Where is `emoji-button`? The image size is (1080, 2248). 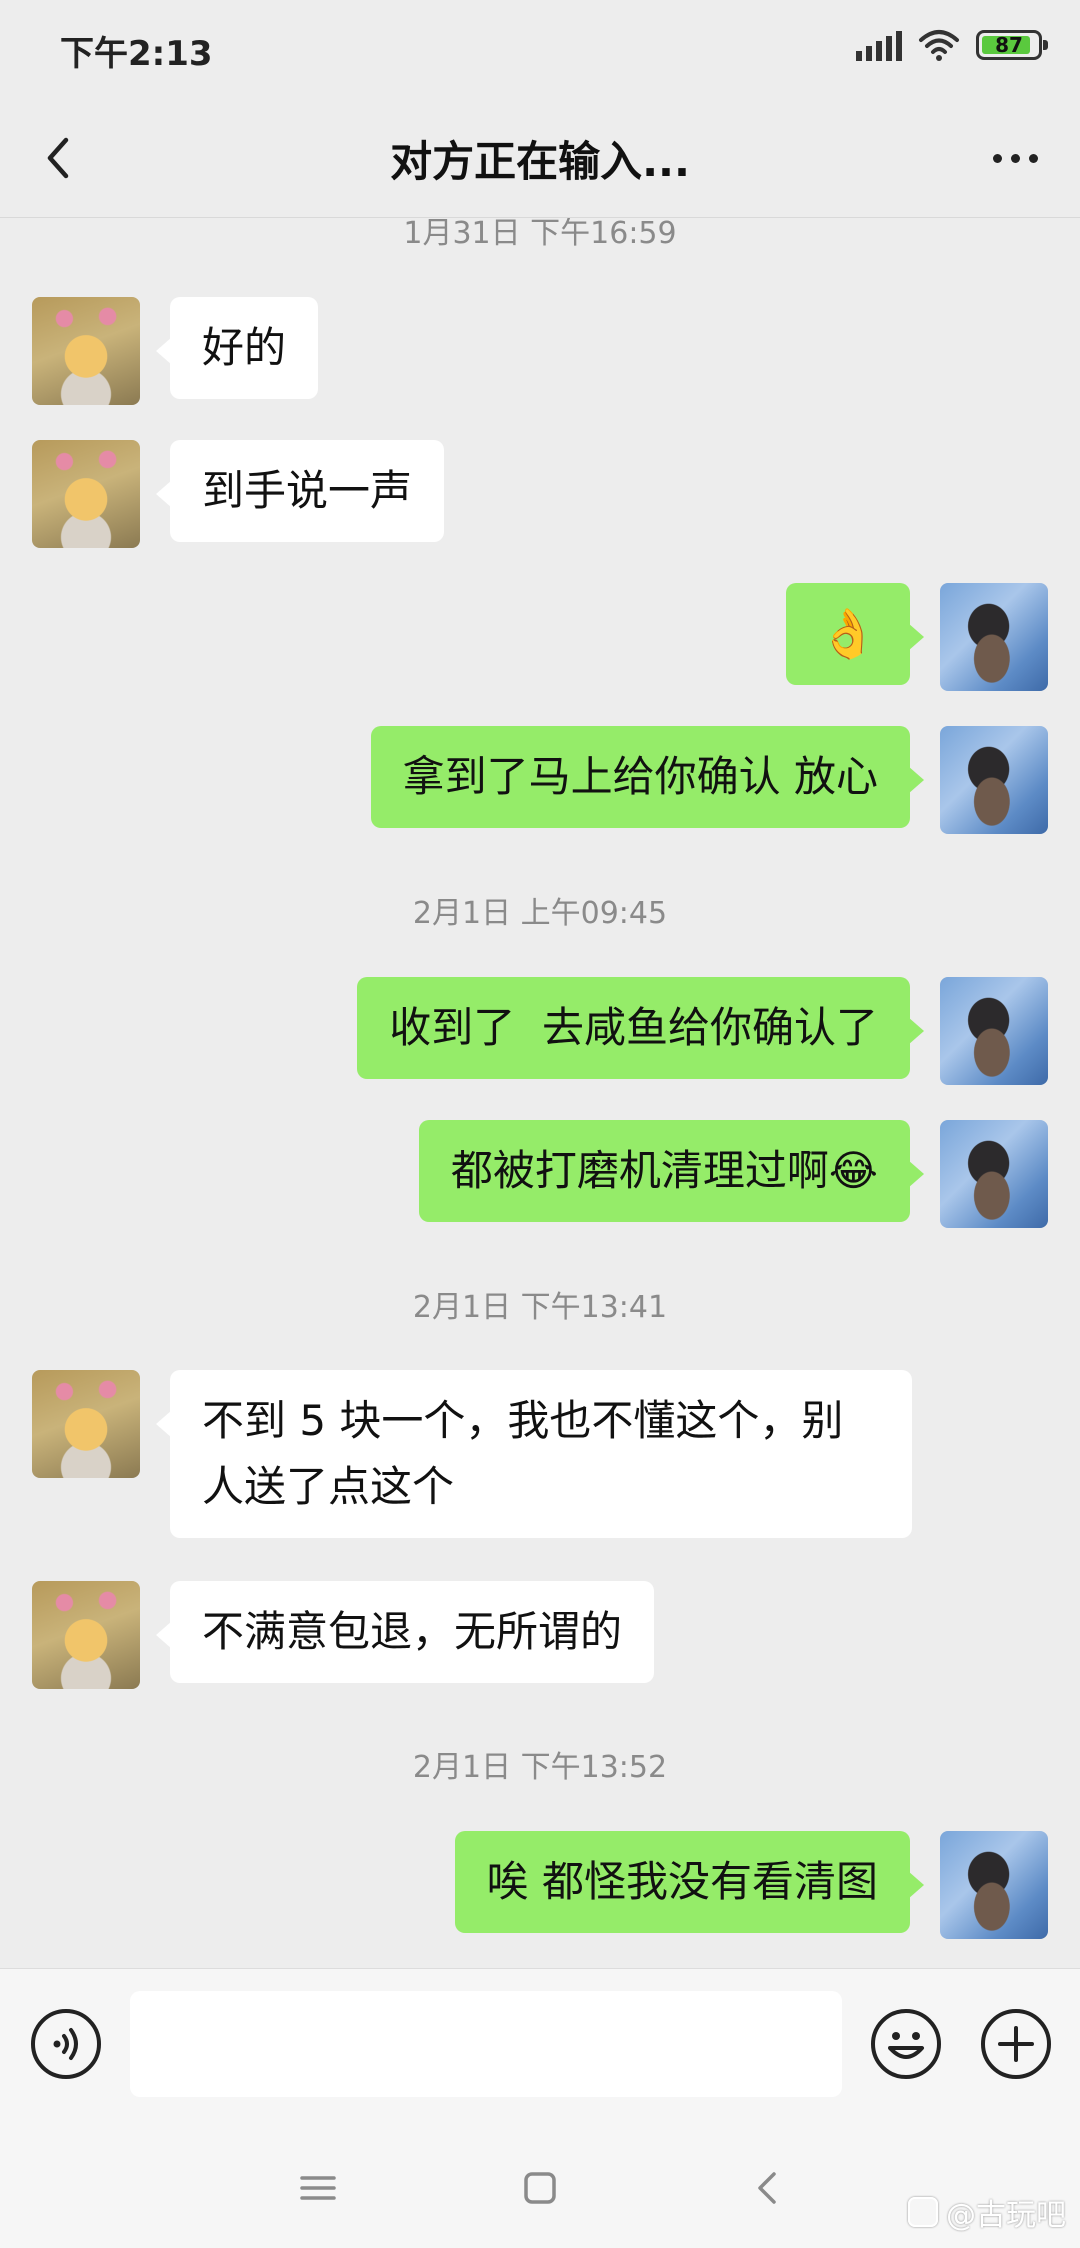
emoji-button is located at coordinates (906, 2044).